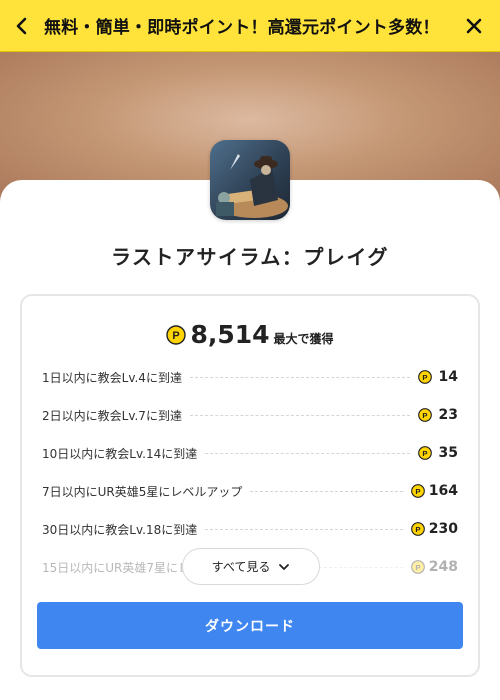 The width and height of the screenshot is (500, 700). What do you see at coordinates (448, 415) in the screenshot?
I see `mission-points: 23` at bounding box center [448, 415].